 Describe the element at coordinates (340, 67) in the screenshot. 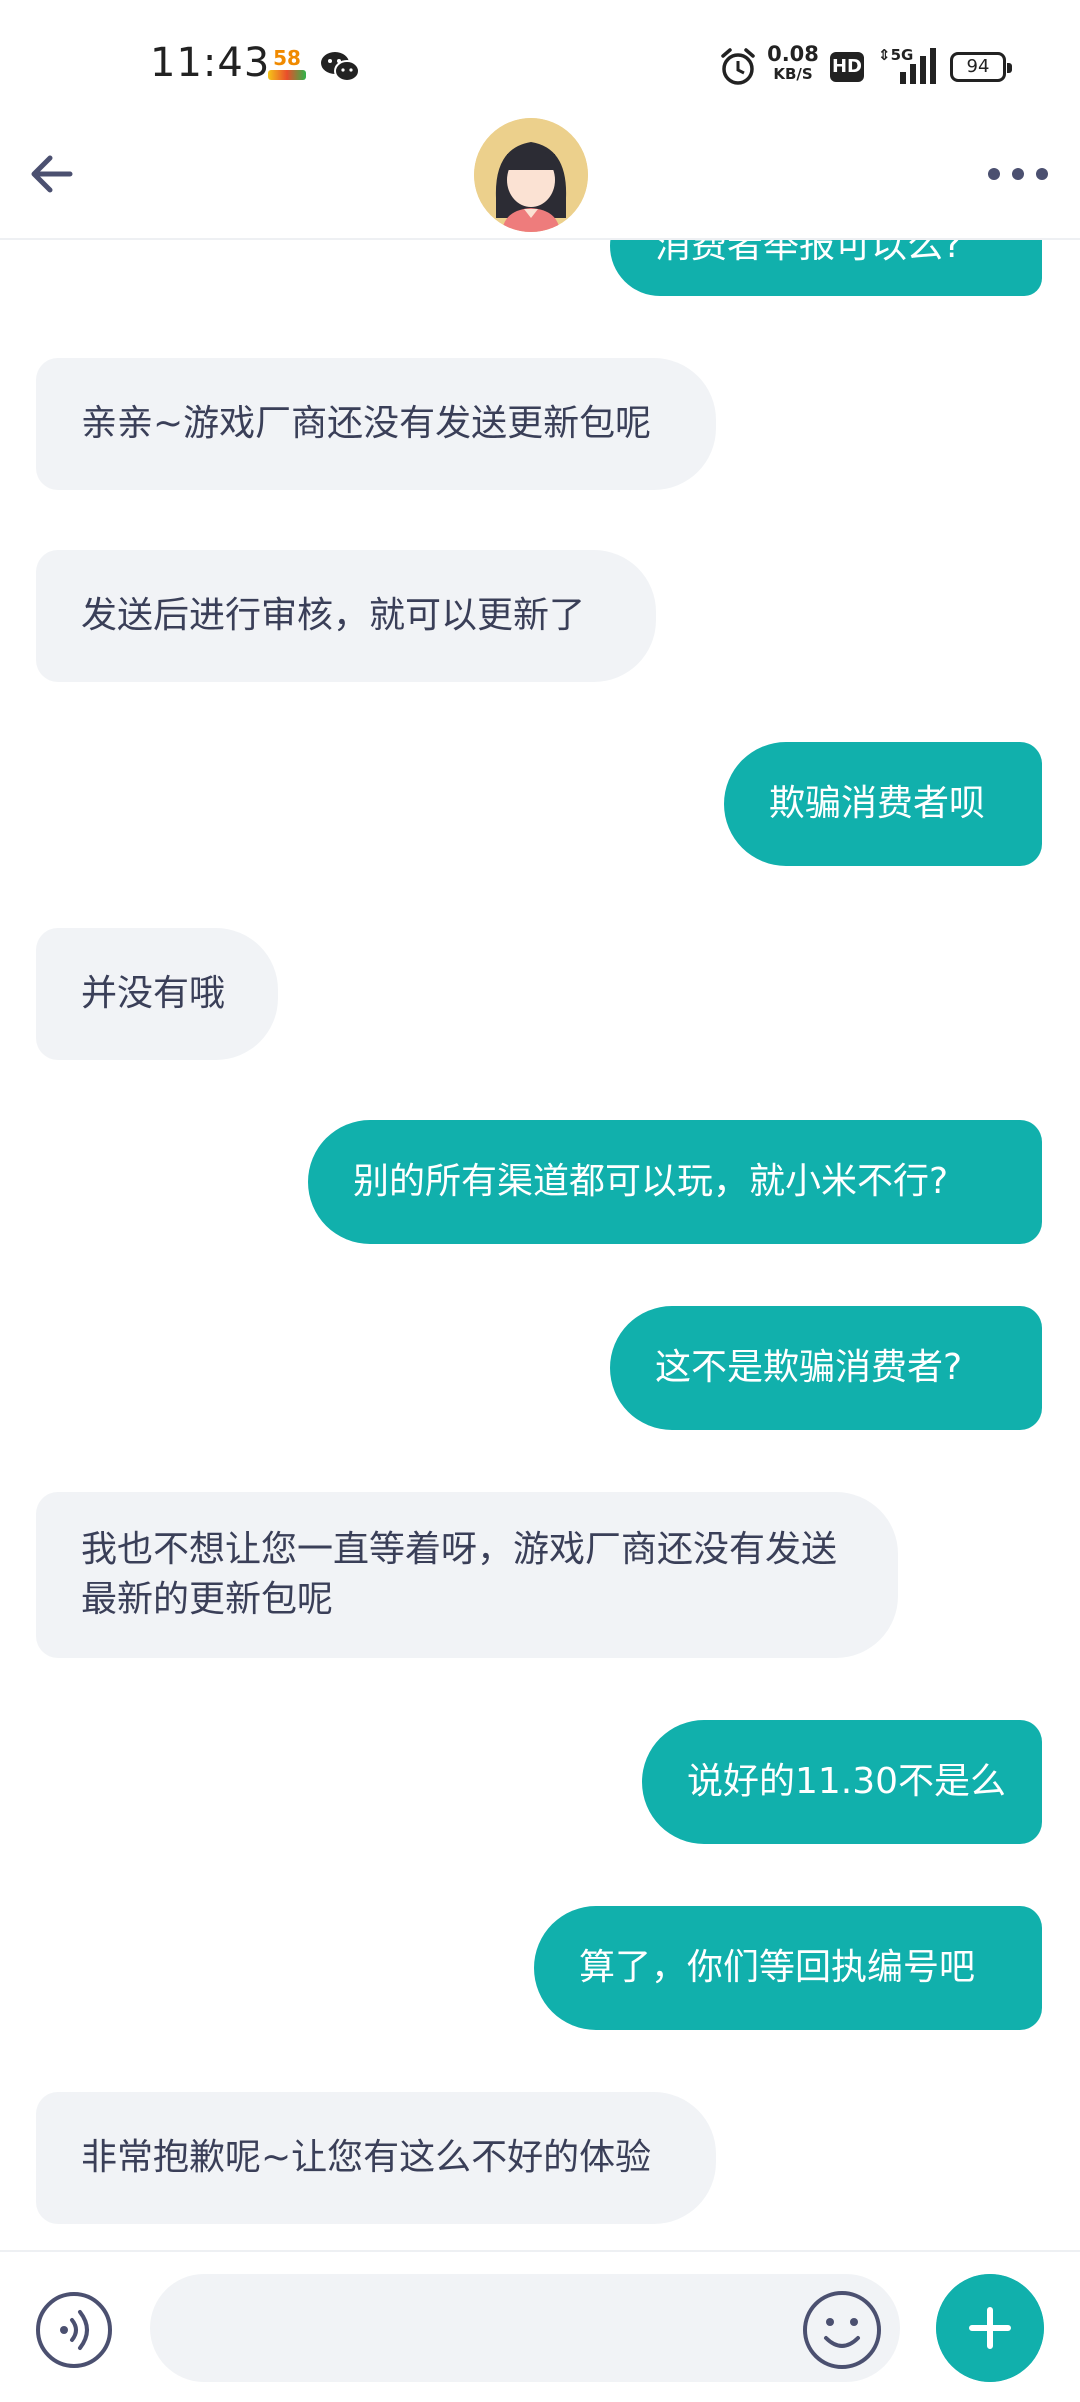

I see `wechat-icon` at that location.